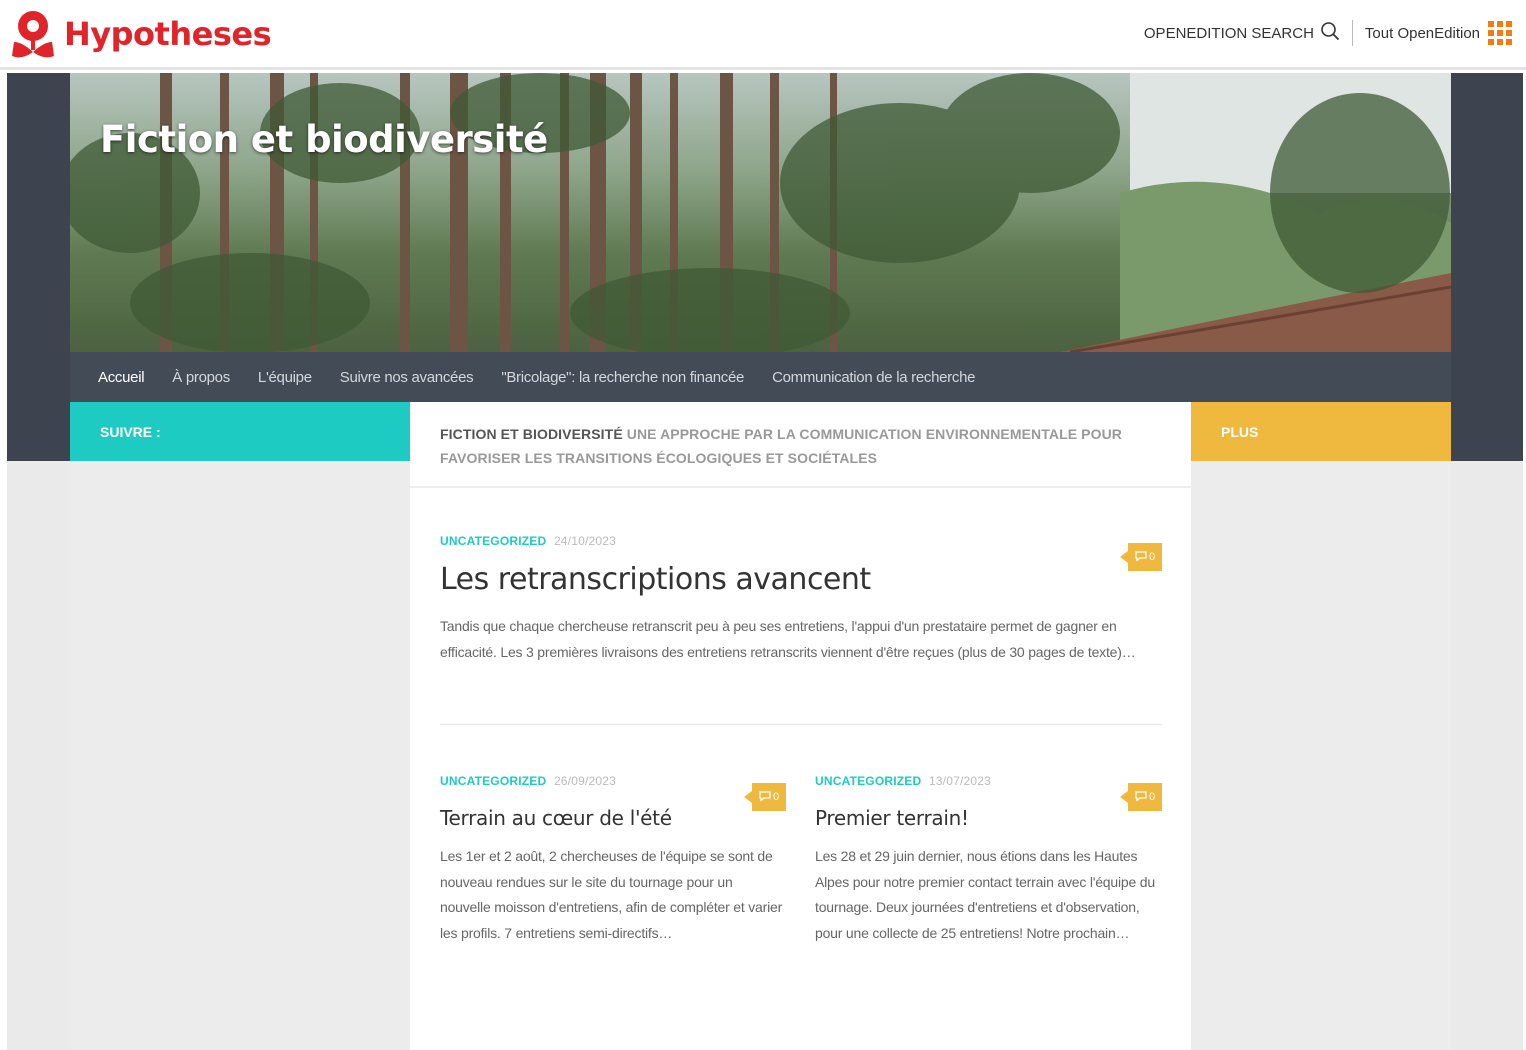 The width and height of the screenshot is (1526, 1050). I want to click on tagline-name: FICTION ET BIODIVERSITÉ, so click(531, 434).